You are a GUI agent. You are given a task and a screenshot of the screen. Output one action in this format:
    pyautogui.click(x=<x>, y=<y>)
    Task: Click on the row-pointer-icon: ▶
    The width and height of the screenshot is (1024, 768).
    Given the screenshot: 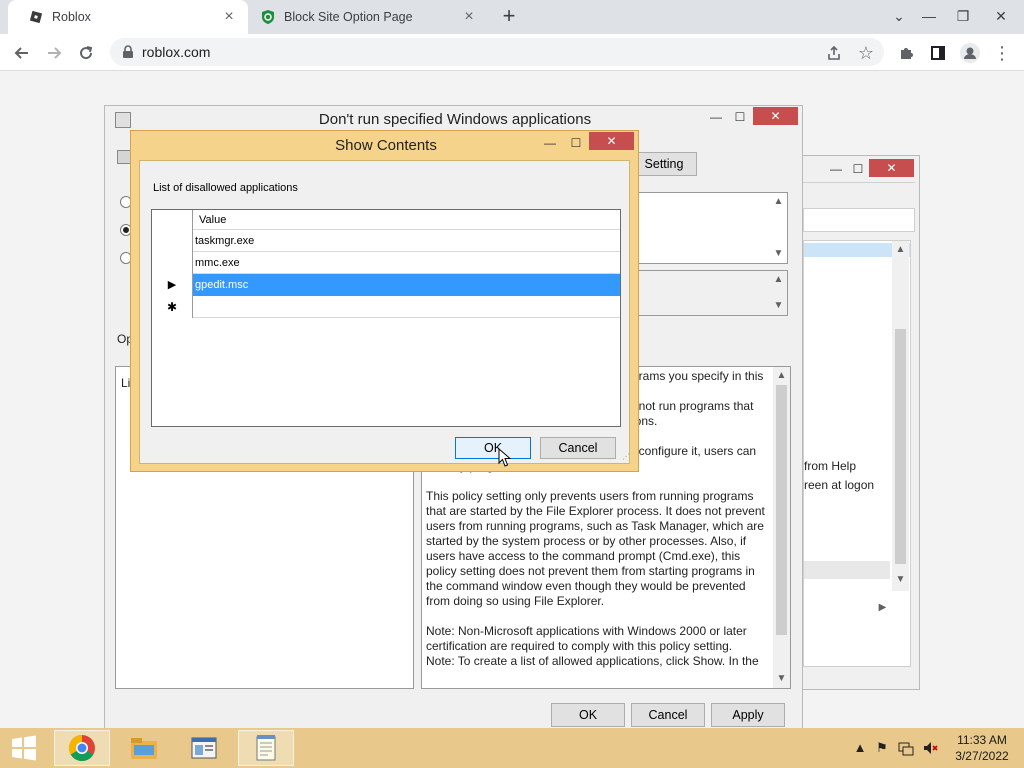 What is the action you would take?
    pyautogui.click(x=172, y=285)
    